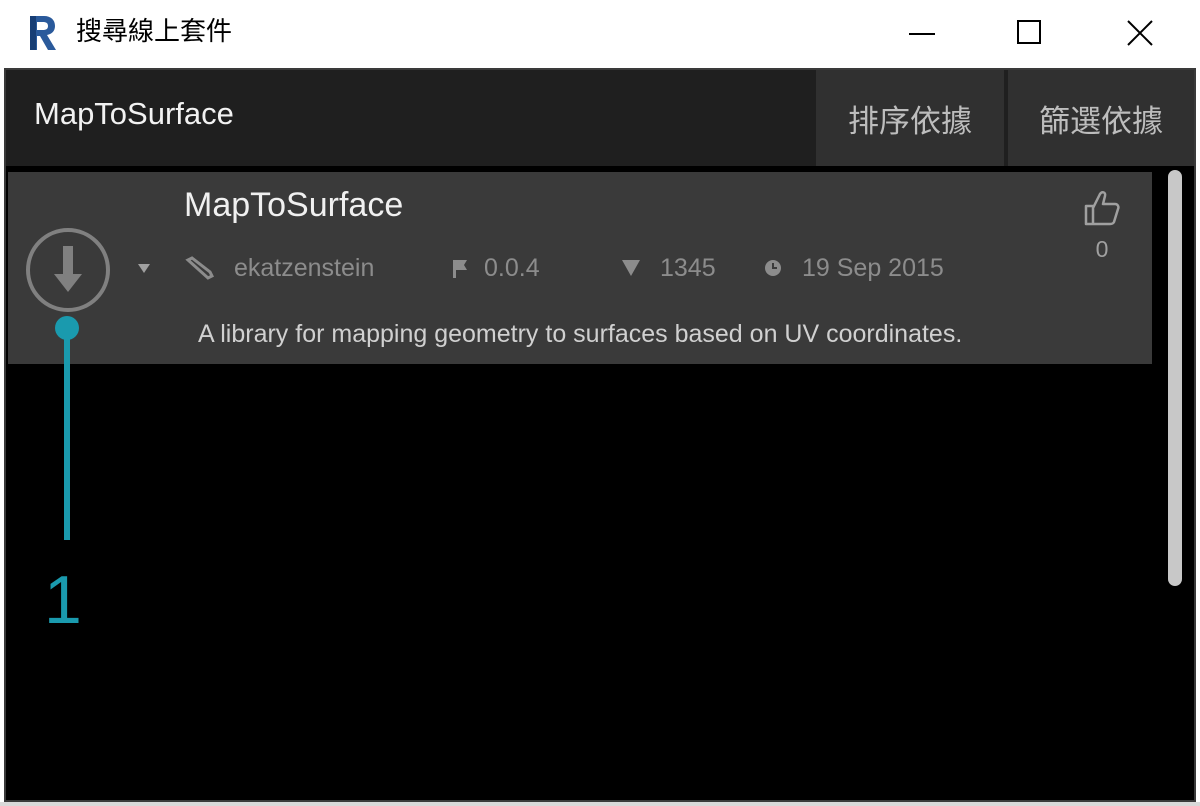 Image resolution: width=1200 pixels, height=806 pixels. Describe the element at coordinates (631, 268) in the screenshot. I see `download-count-icon` at that location.